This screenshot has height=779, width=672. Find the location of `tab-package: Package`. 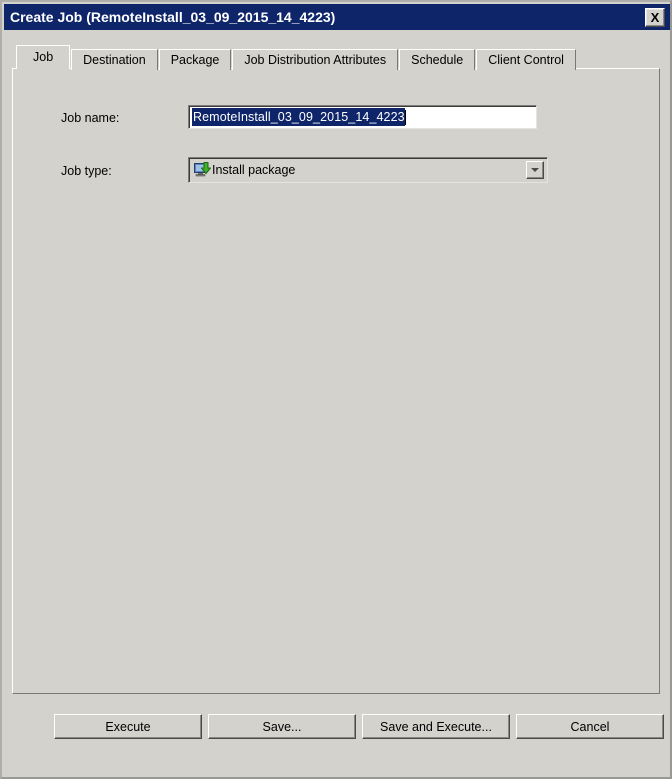

tab-package: Package is located at coordinates (195, 59).